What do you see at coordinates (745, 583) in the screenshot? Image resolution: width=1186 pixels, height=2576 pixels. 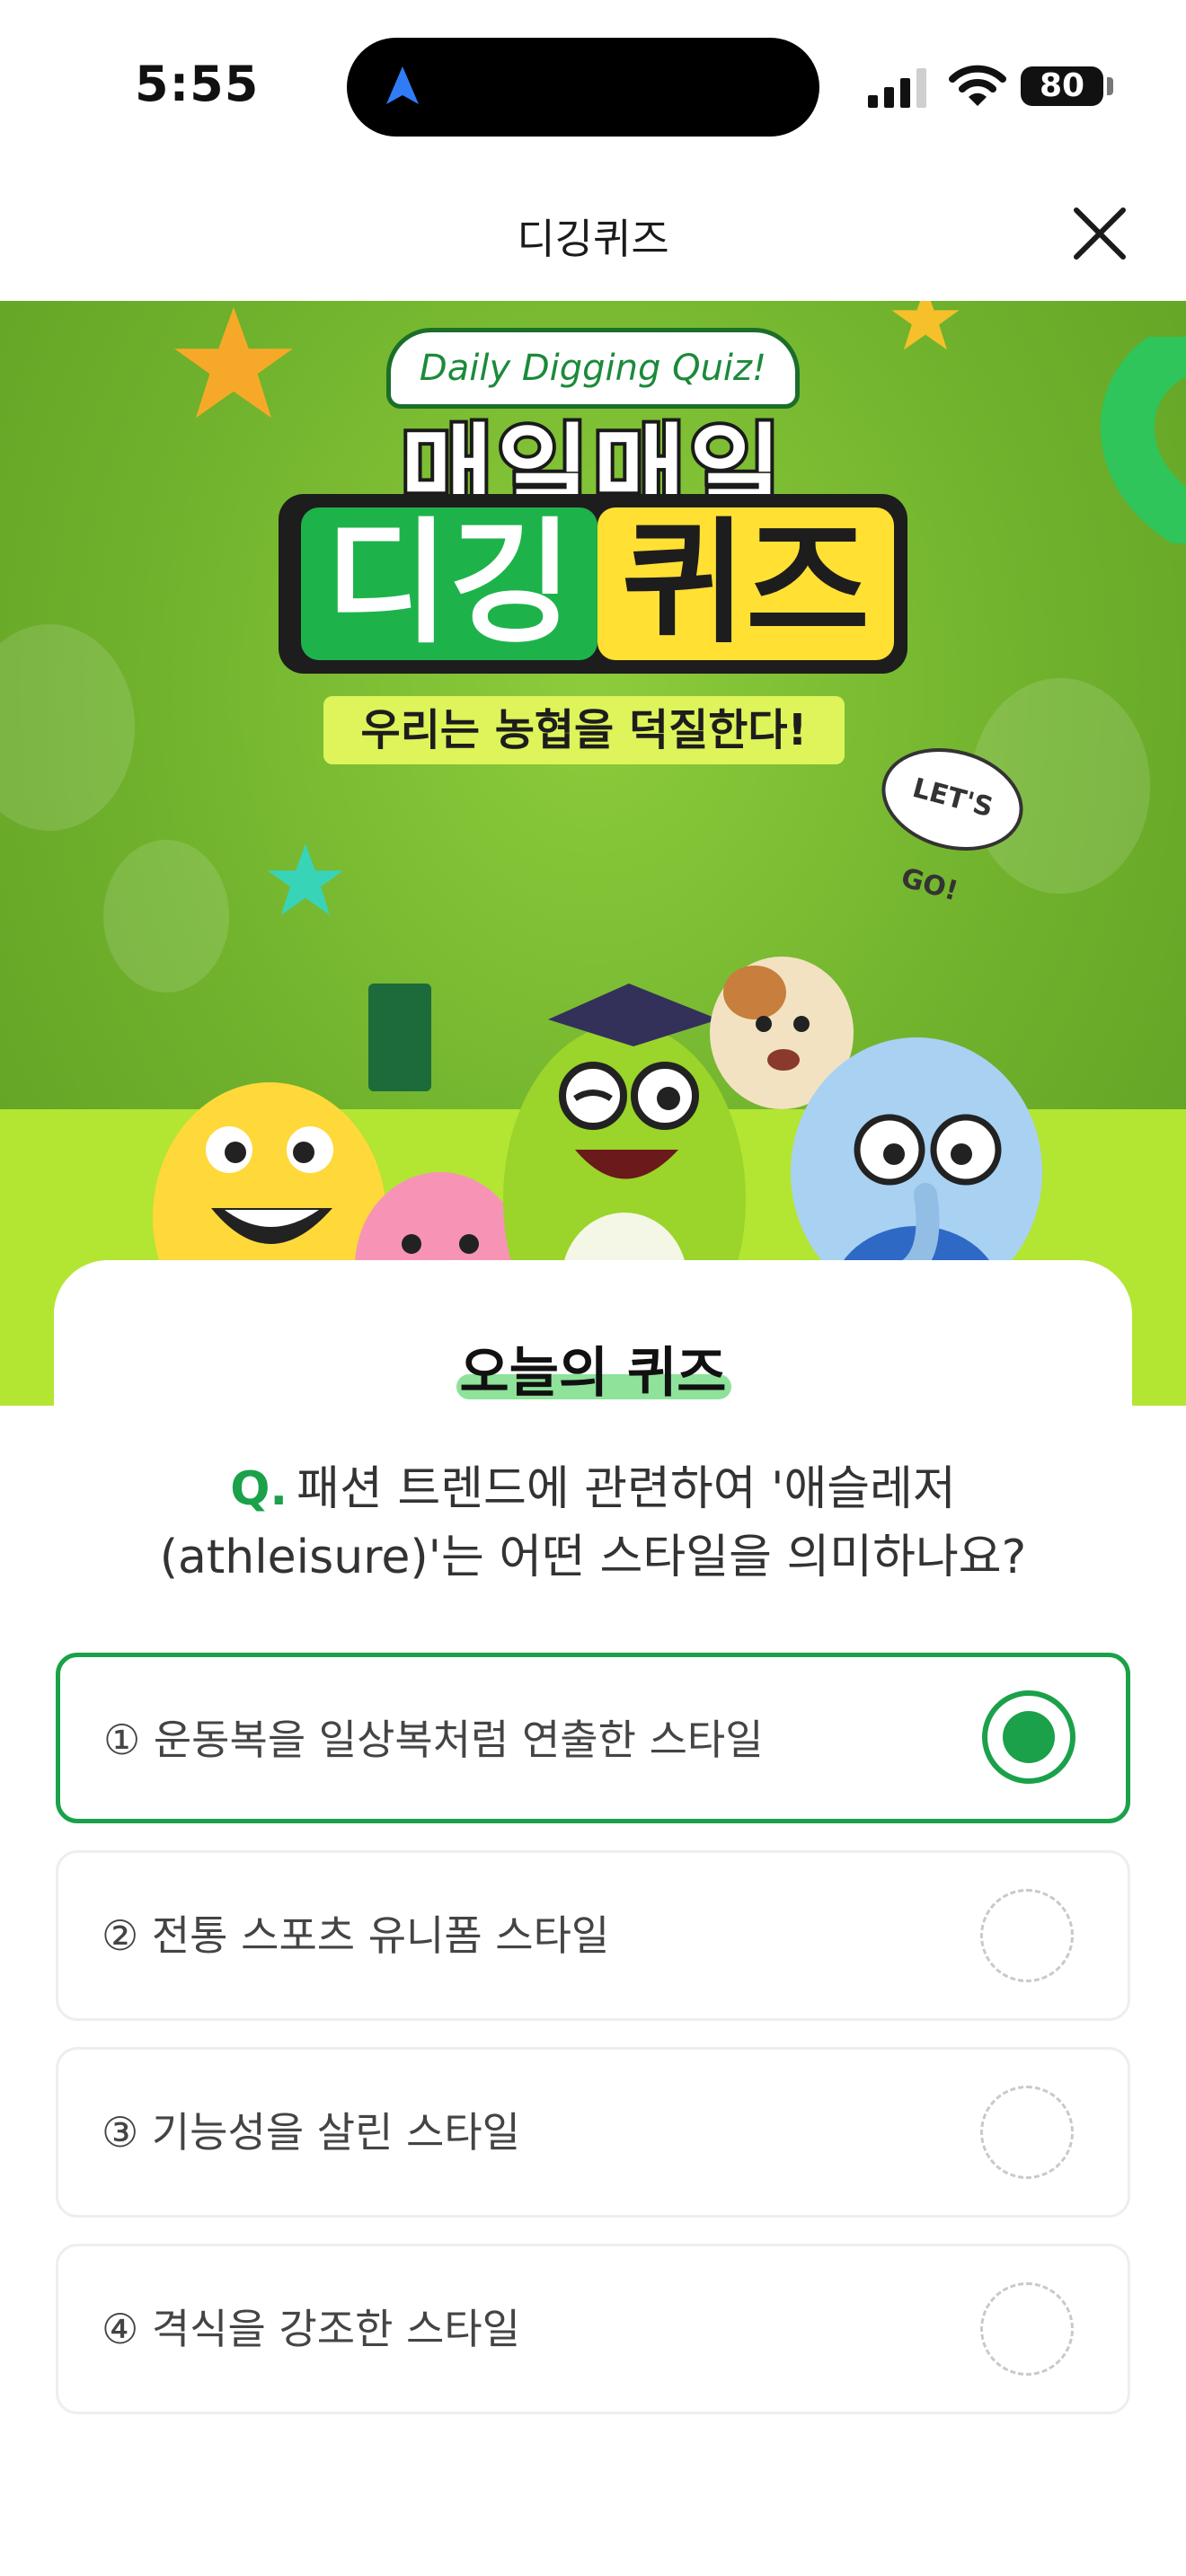 I see `banner-title-quiz: 퀴즈` at bounding box center [745, 583].